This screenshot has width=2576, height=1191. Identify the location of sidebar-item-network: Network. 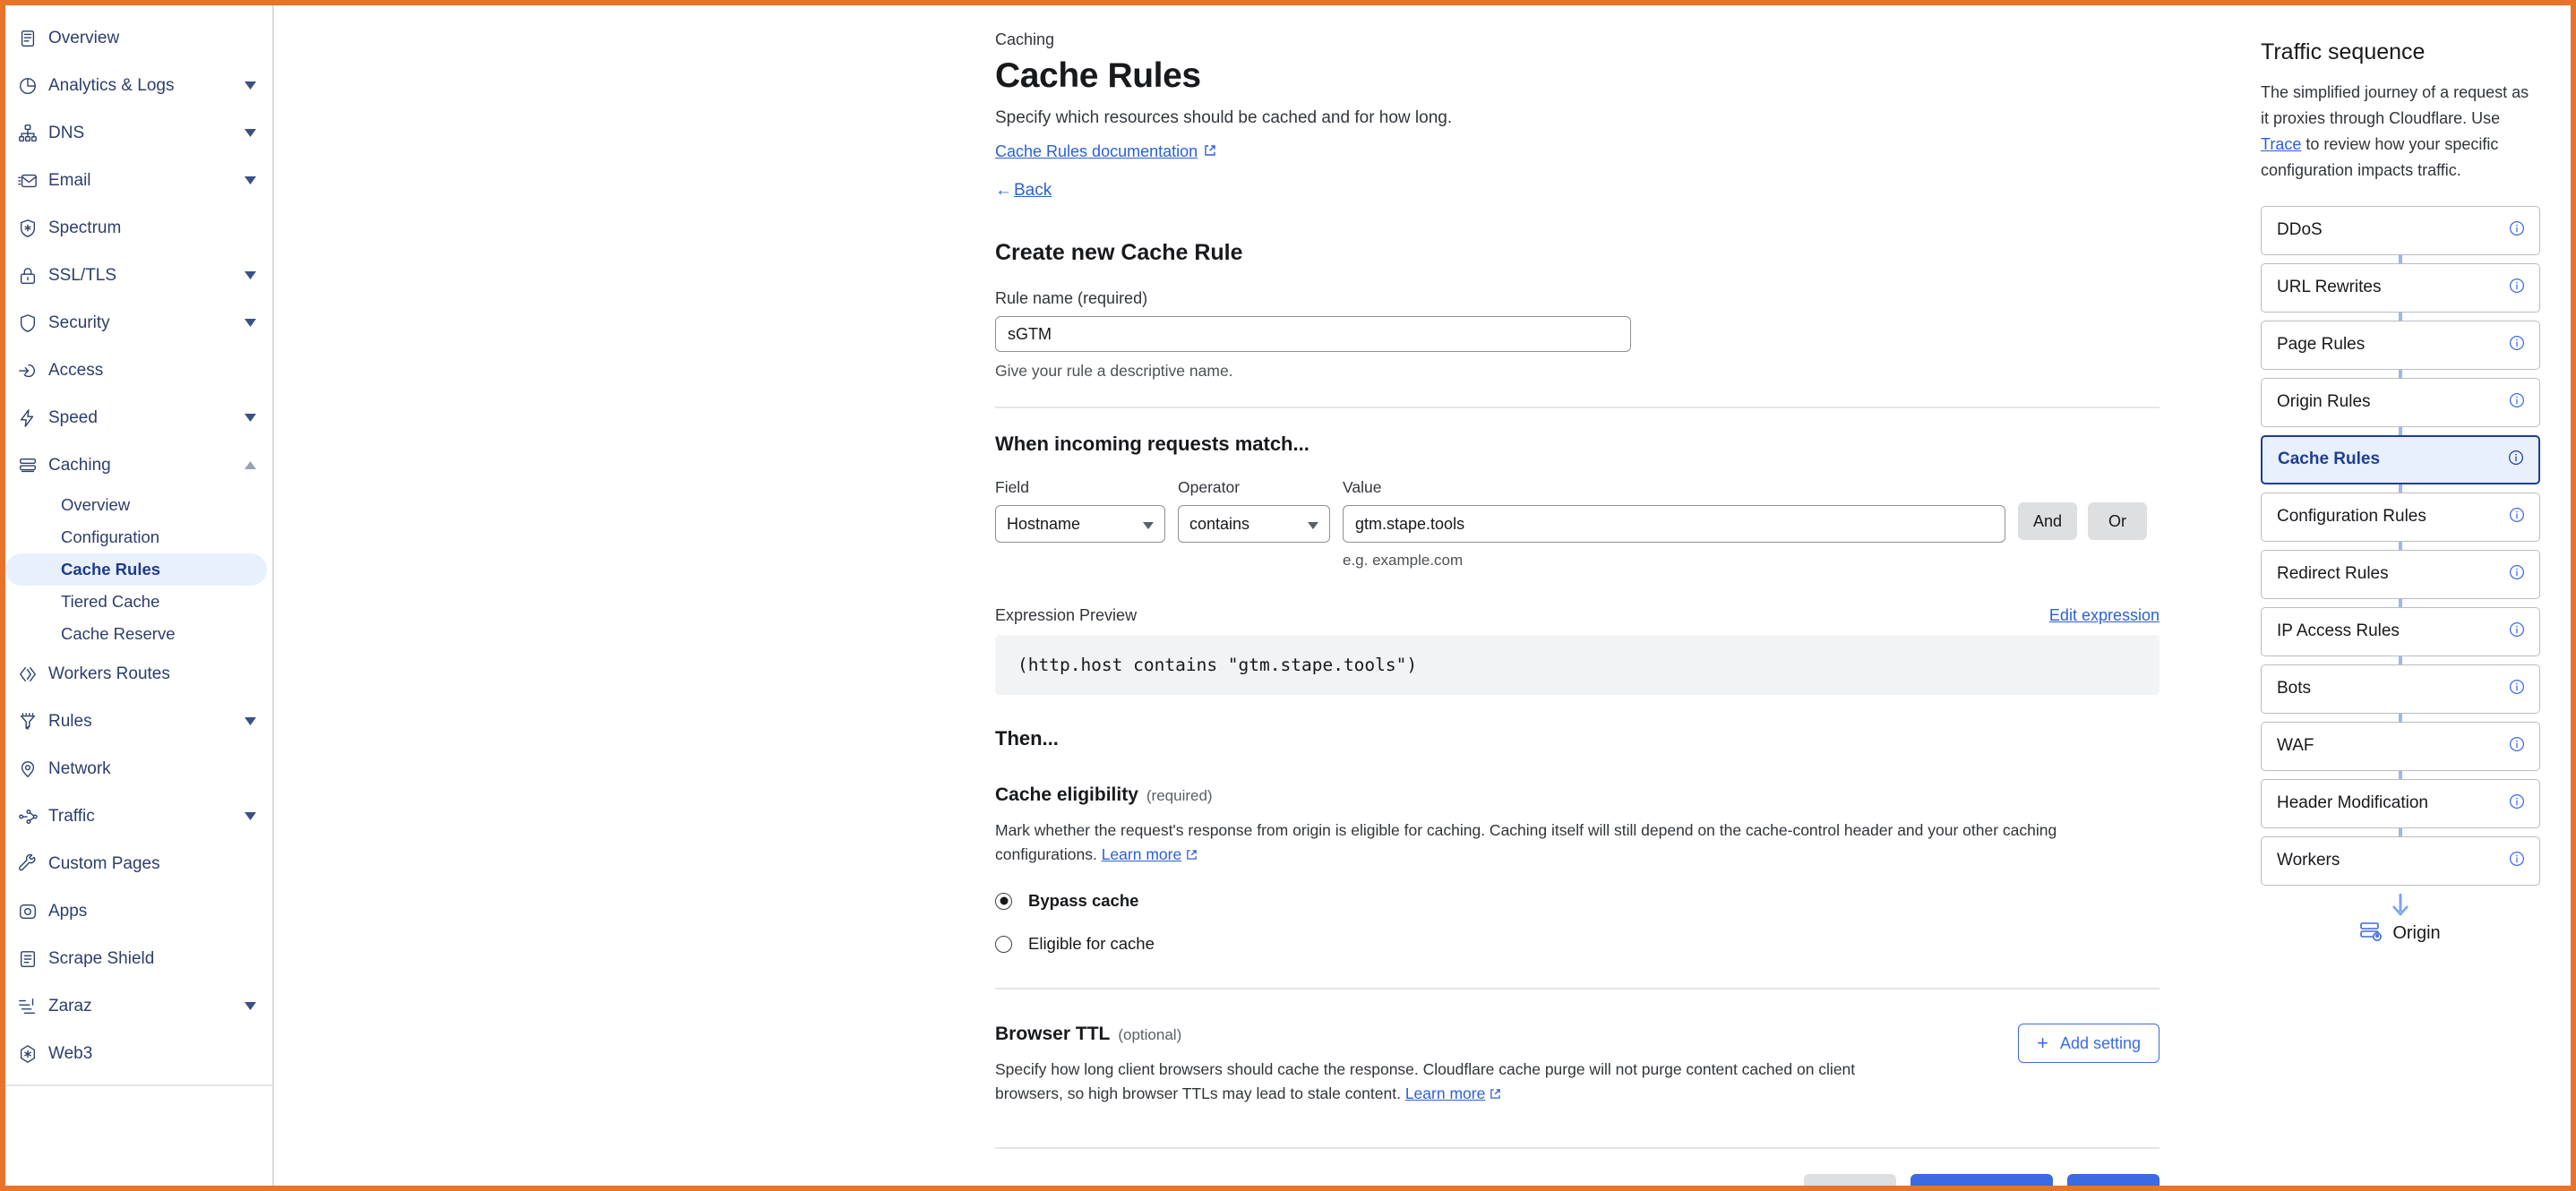
(138, 769).